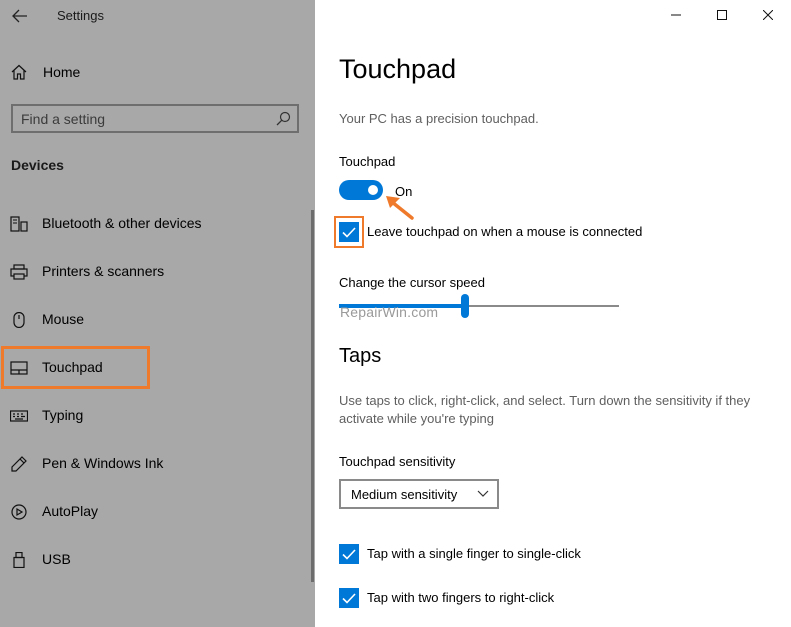  Describe the element at coordinates (389, 312) in the screenshot. I see `watermark: RepairWin.com` at that location.